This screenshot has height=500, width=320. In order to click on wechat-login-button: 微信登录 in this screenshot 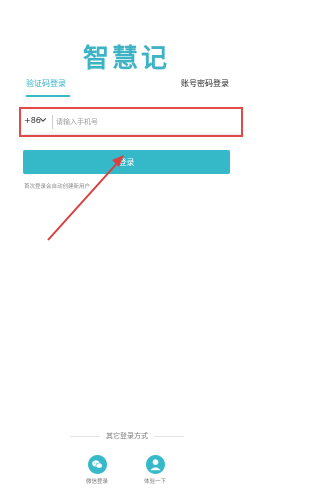, I will do `click(97, 470)`.